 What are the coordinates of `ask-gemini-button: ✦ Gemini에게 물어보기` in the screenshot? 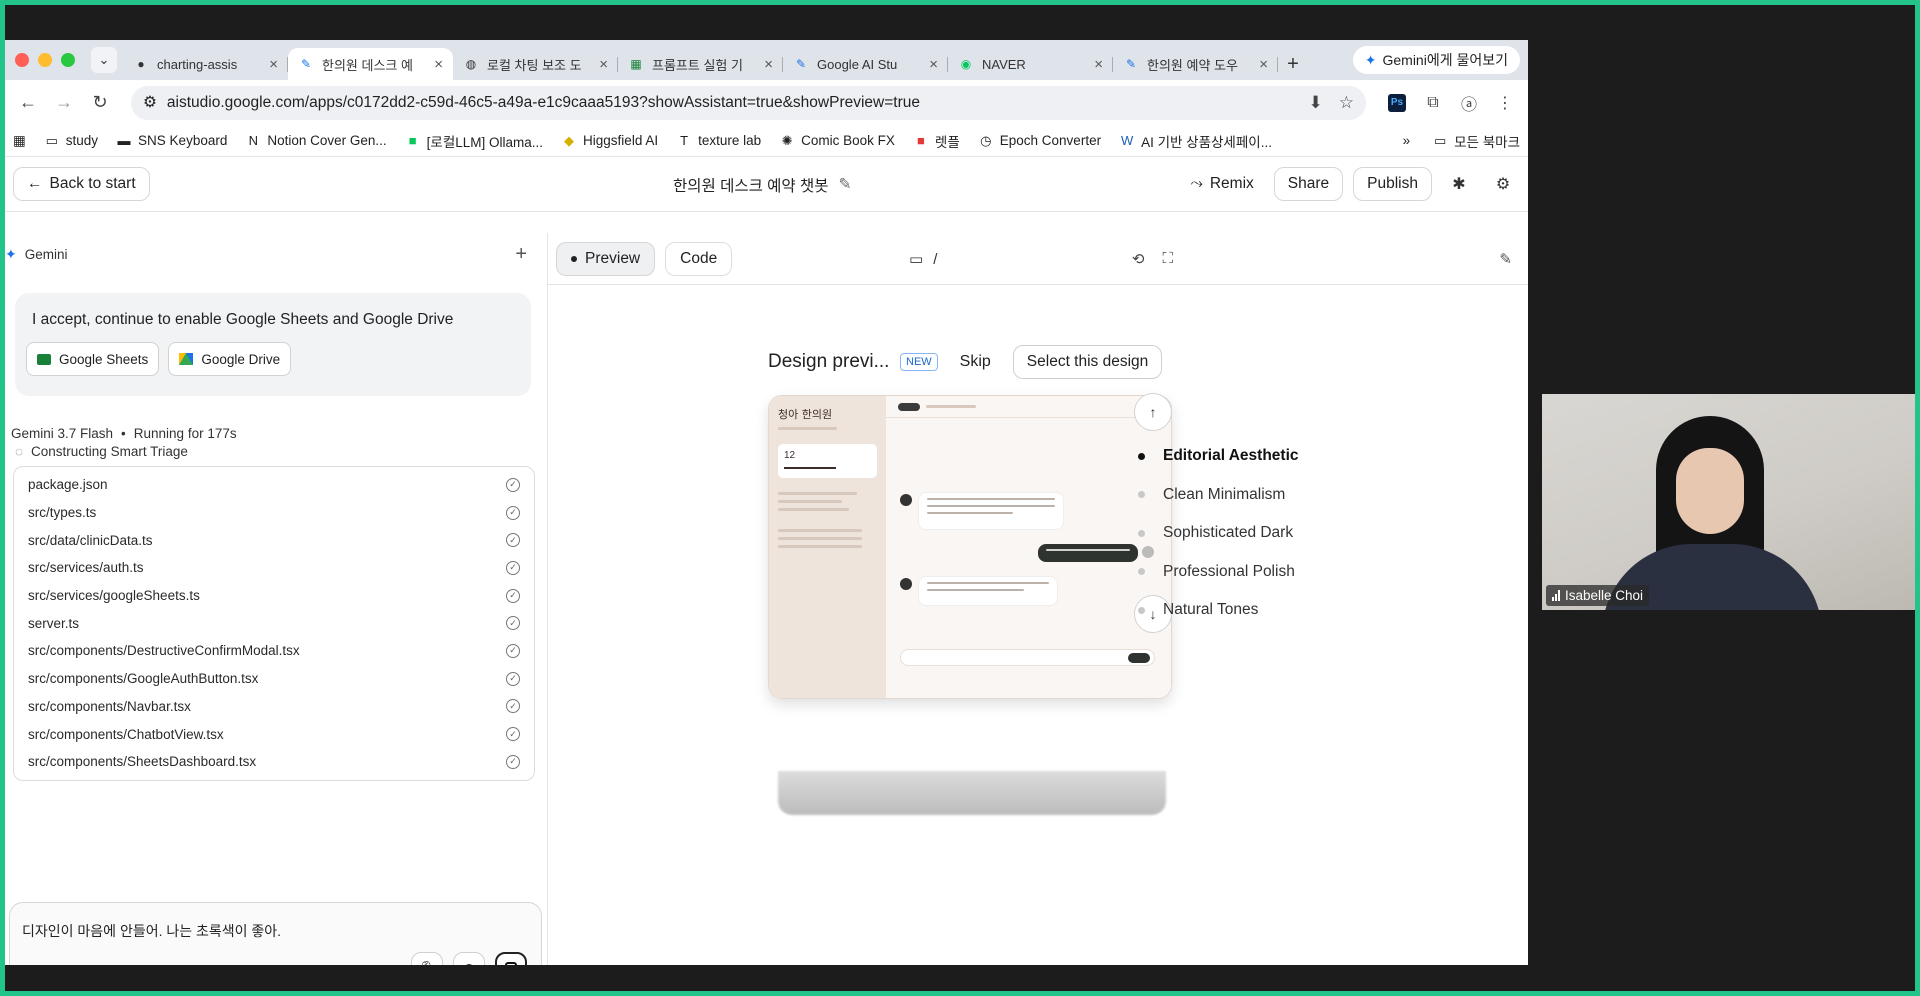 It's located at (1436, 60).